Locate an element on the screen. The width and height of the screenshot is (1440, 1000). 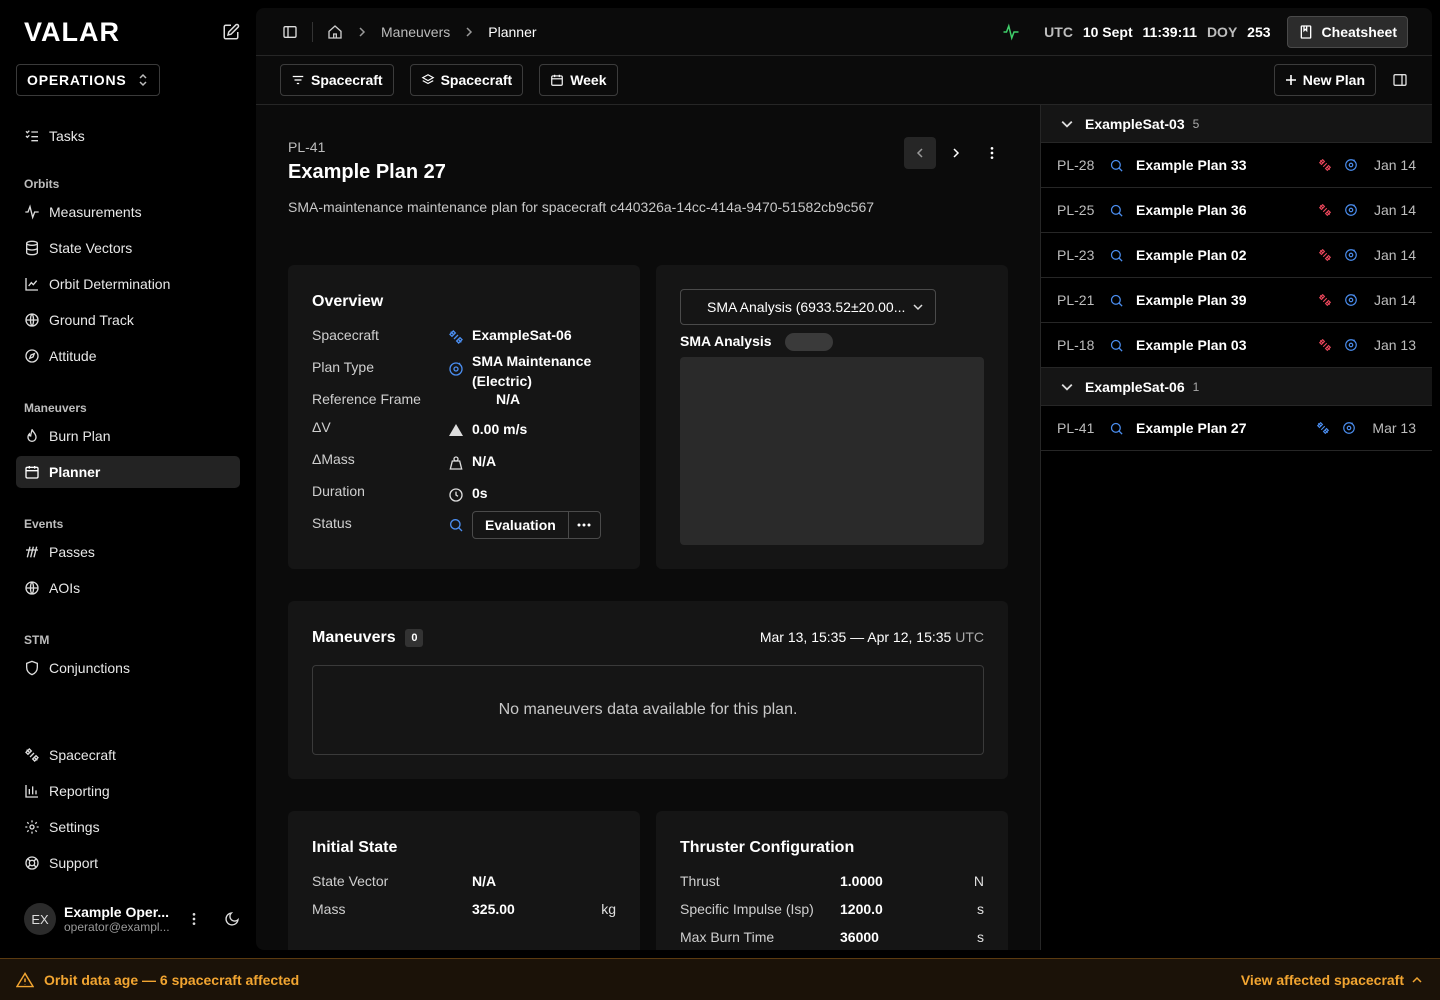
plan-list-row: PL-25 Example Plan 36 Jan 14 is located at coordinates (1236, 210).